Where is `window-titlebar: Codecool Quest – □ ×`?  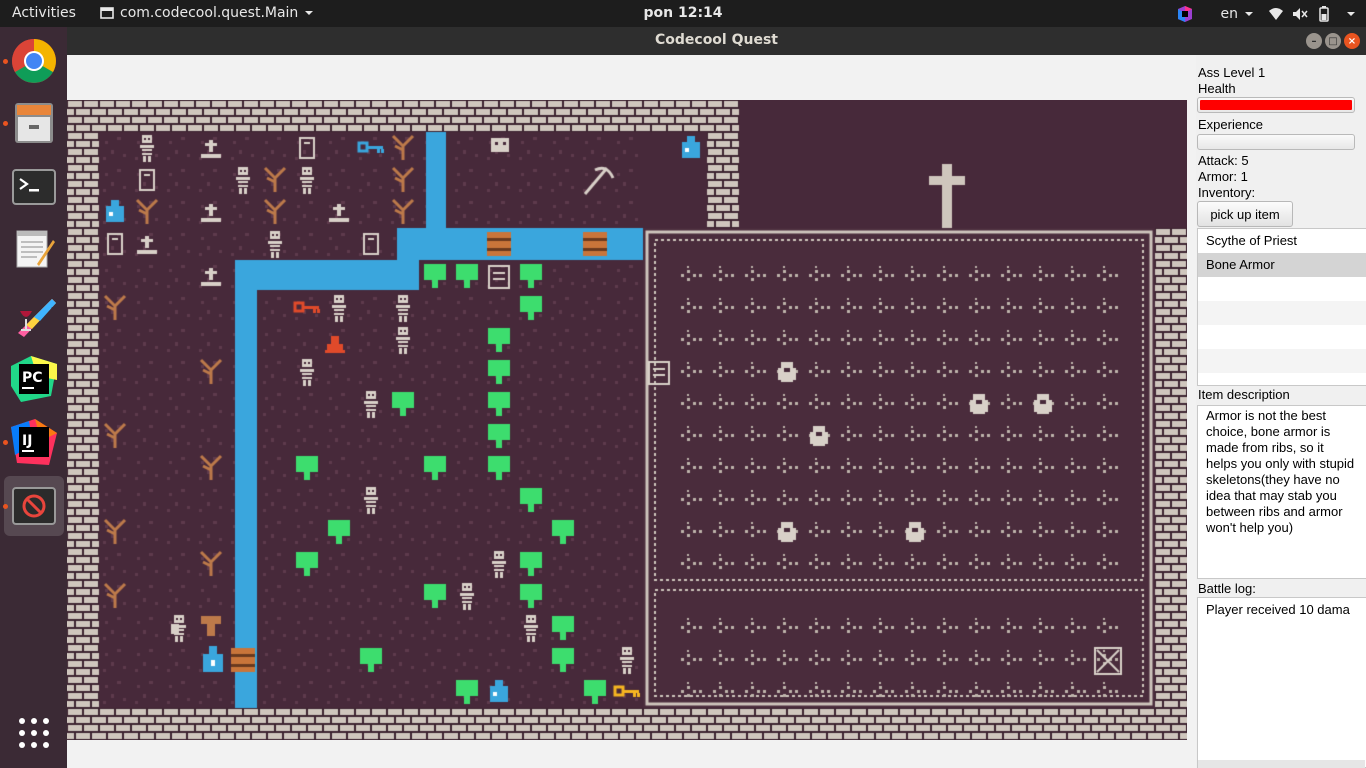
window-titlebar: Codecool Quest – □ × is located at coordinates (716, 41).